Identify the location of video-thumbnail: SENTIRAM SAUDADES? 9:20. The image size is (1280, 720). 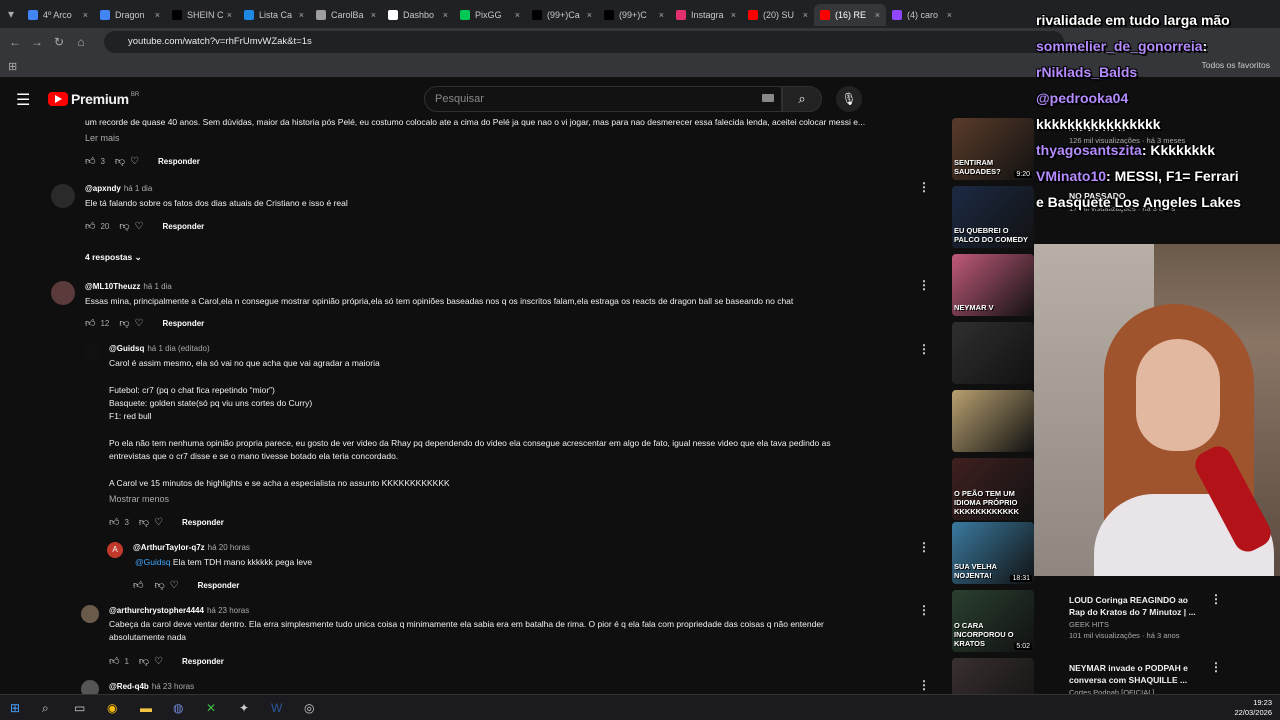
(993, 149).